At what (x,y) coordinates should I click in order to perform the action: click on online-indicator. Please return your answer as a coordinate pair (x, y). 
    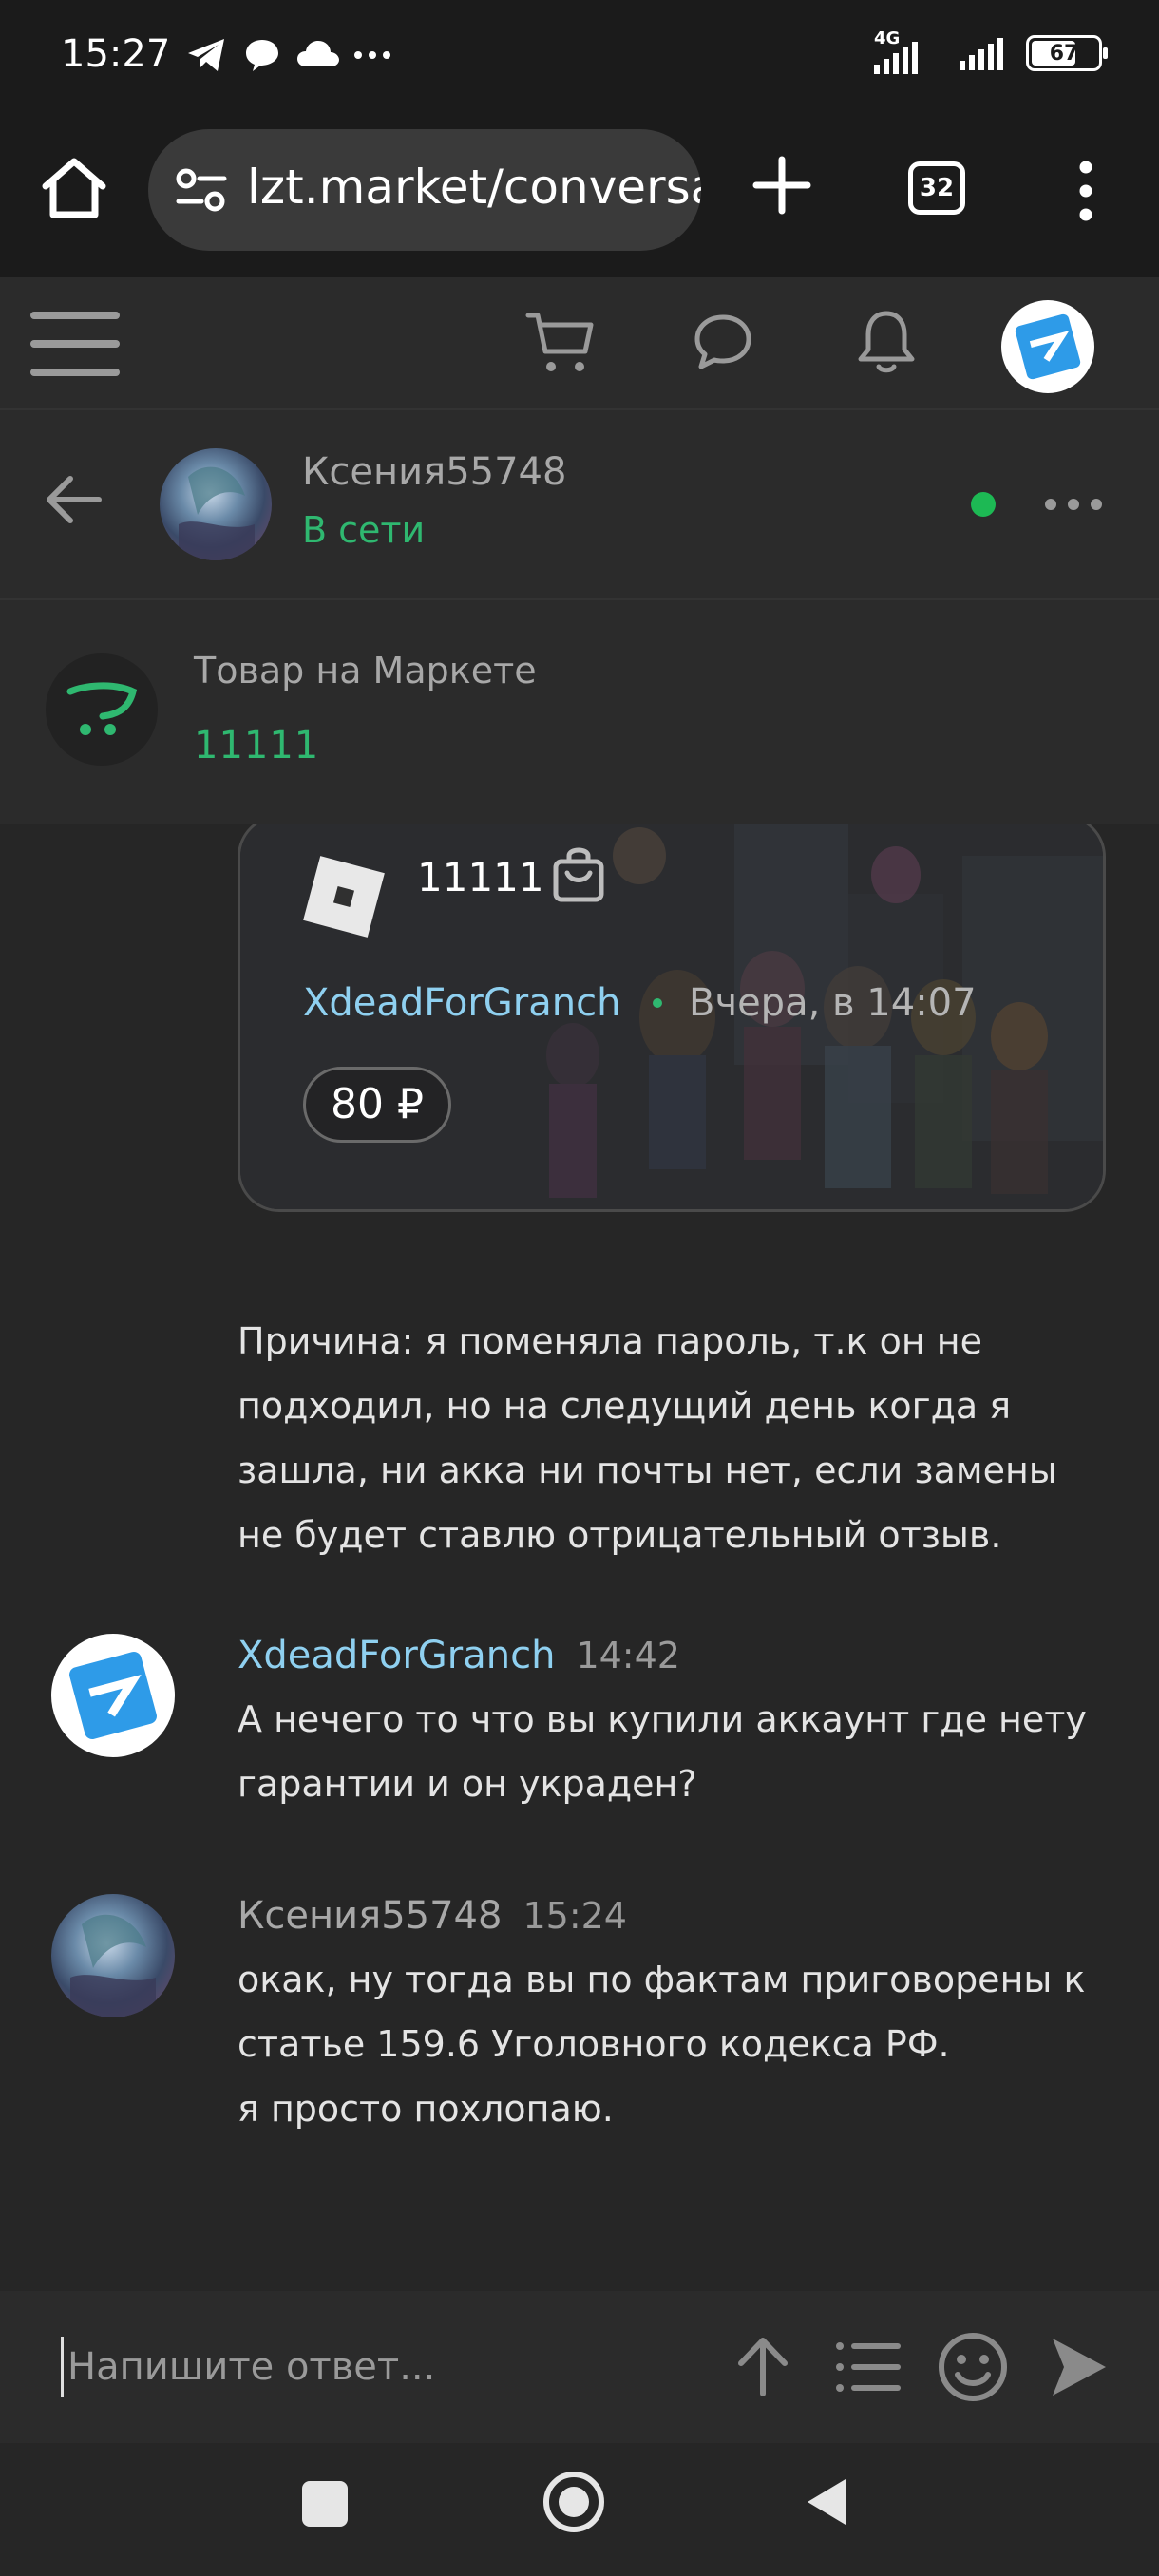
    Looking at the image, I should click on (983, 505).